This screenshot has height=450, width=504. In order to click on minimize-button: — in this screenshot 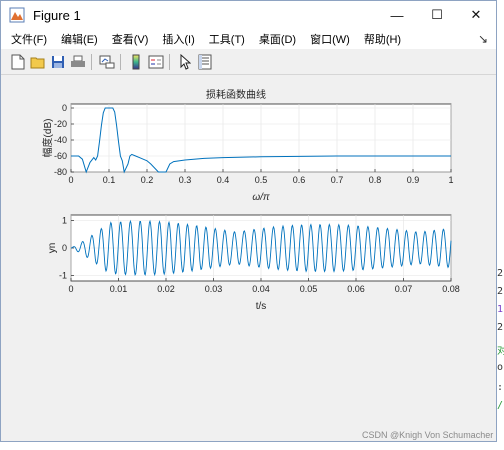, I will do `click(397, 15)`.